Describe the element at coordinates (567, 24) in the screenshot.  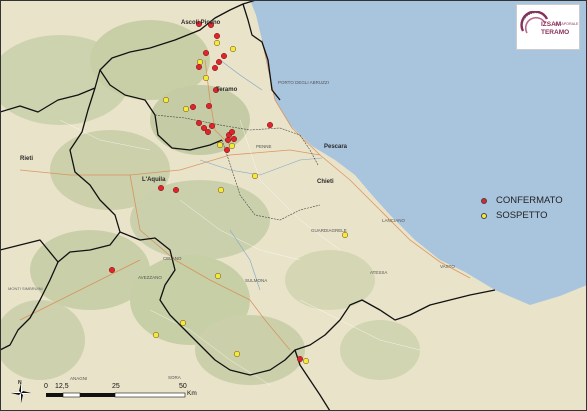
I see `logo-caporale: G.CAPORALE` at that location.